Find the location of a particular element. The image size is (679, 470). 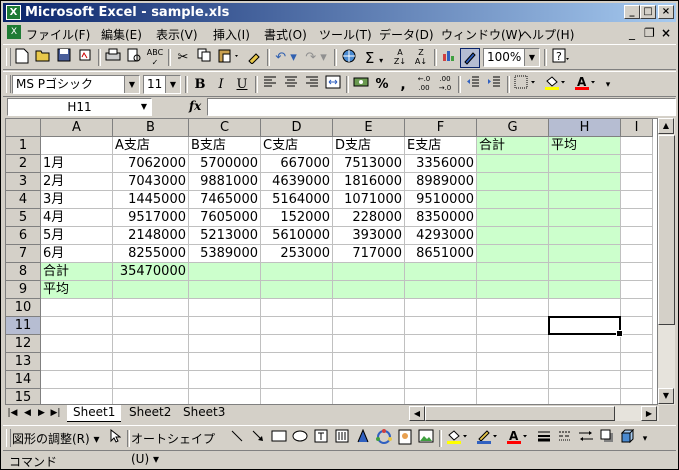

help-icon: ? is located at coordinates (561, 58).